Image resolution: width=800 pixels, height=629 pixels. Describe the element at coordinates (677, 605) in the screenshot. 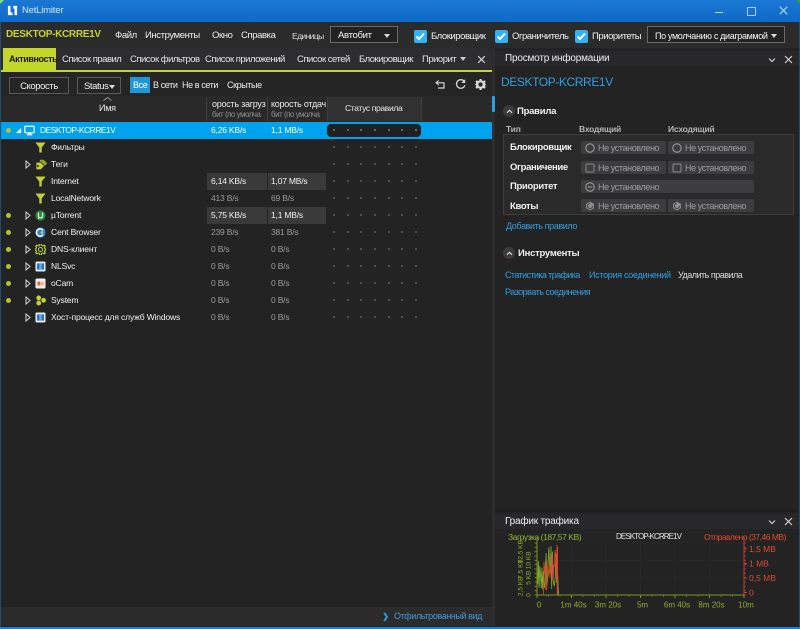

I see `svg-text: 6m 40s` at that location.